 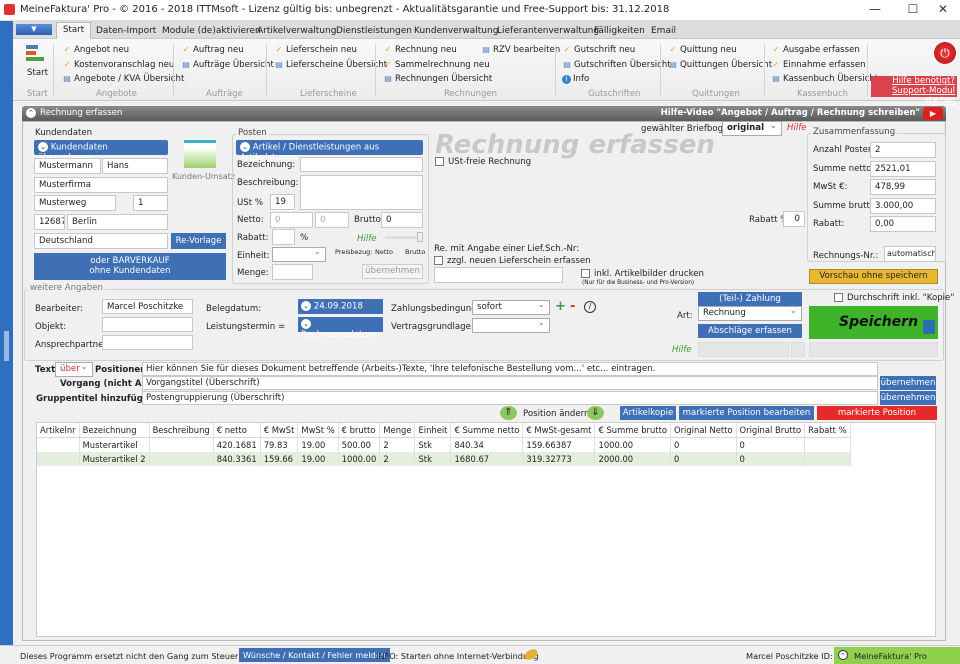 I want to click on summary-value: 0,00, so click(x=903, y=224).